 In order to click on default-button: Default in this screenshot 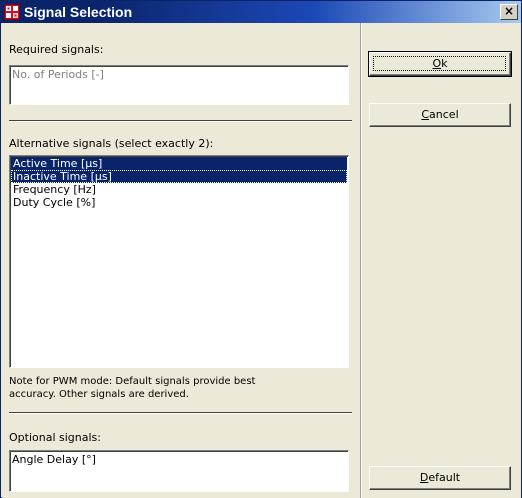, I will do `click(440, 478)`.